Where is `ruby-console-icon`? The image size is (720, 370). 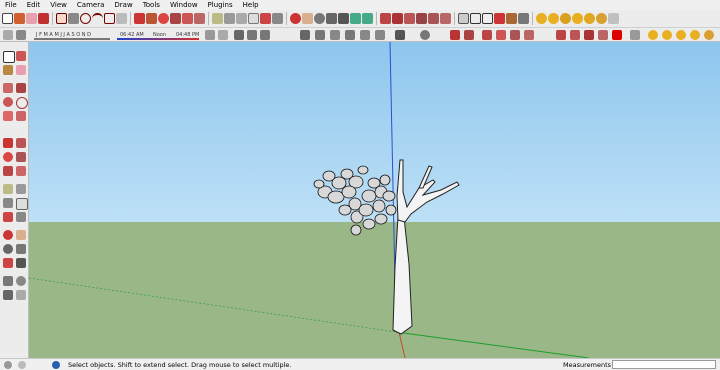
ruby-console-icon is located at coordinates (653, 35).